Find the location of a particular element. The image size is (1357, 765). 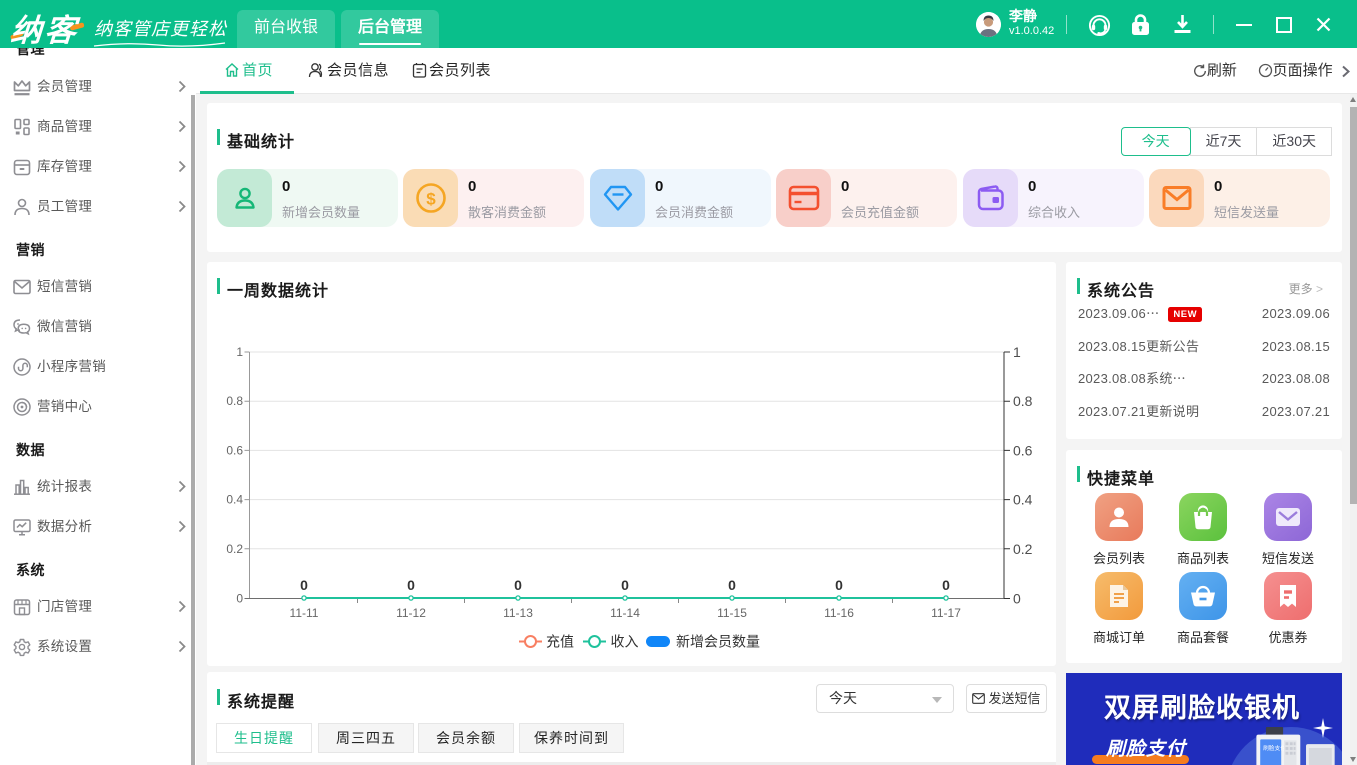

svg-text: 11-11 is located at coordinates (304, 613).